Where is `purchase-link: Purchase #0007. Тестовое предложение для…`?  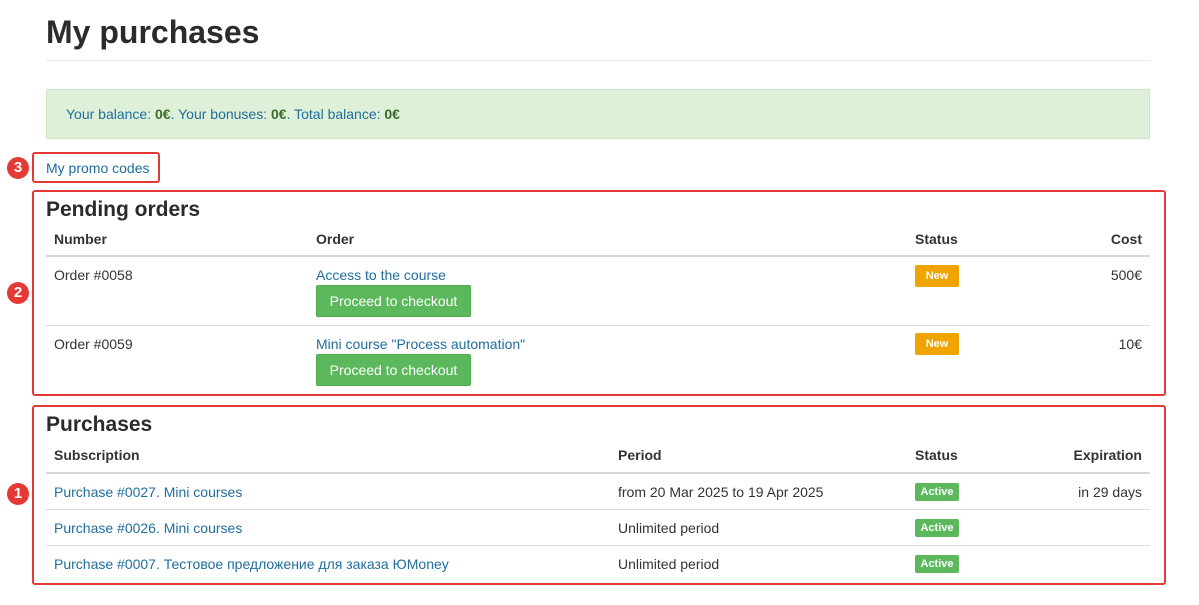
purchase-link: Purchase #0007. Тестовое предложение для… is located at coordinates (251, 564).